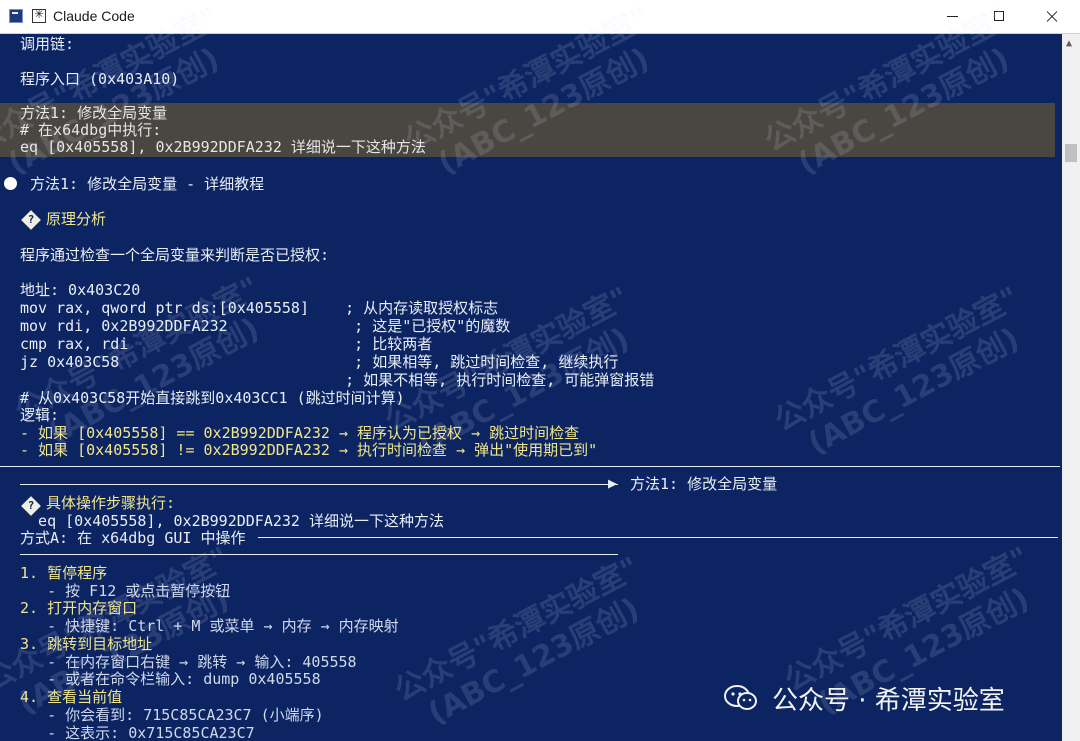  I want to click on code-line: 地址: 0x403C20, so click(80, 290).